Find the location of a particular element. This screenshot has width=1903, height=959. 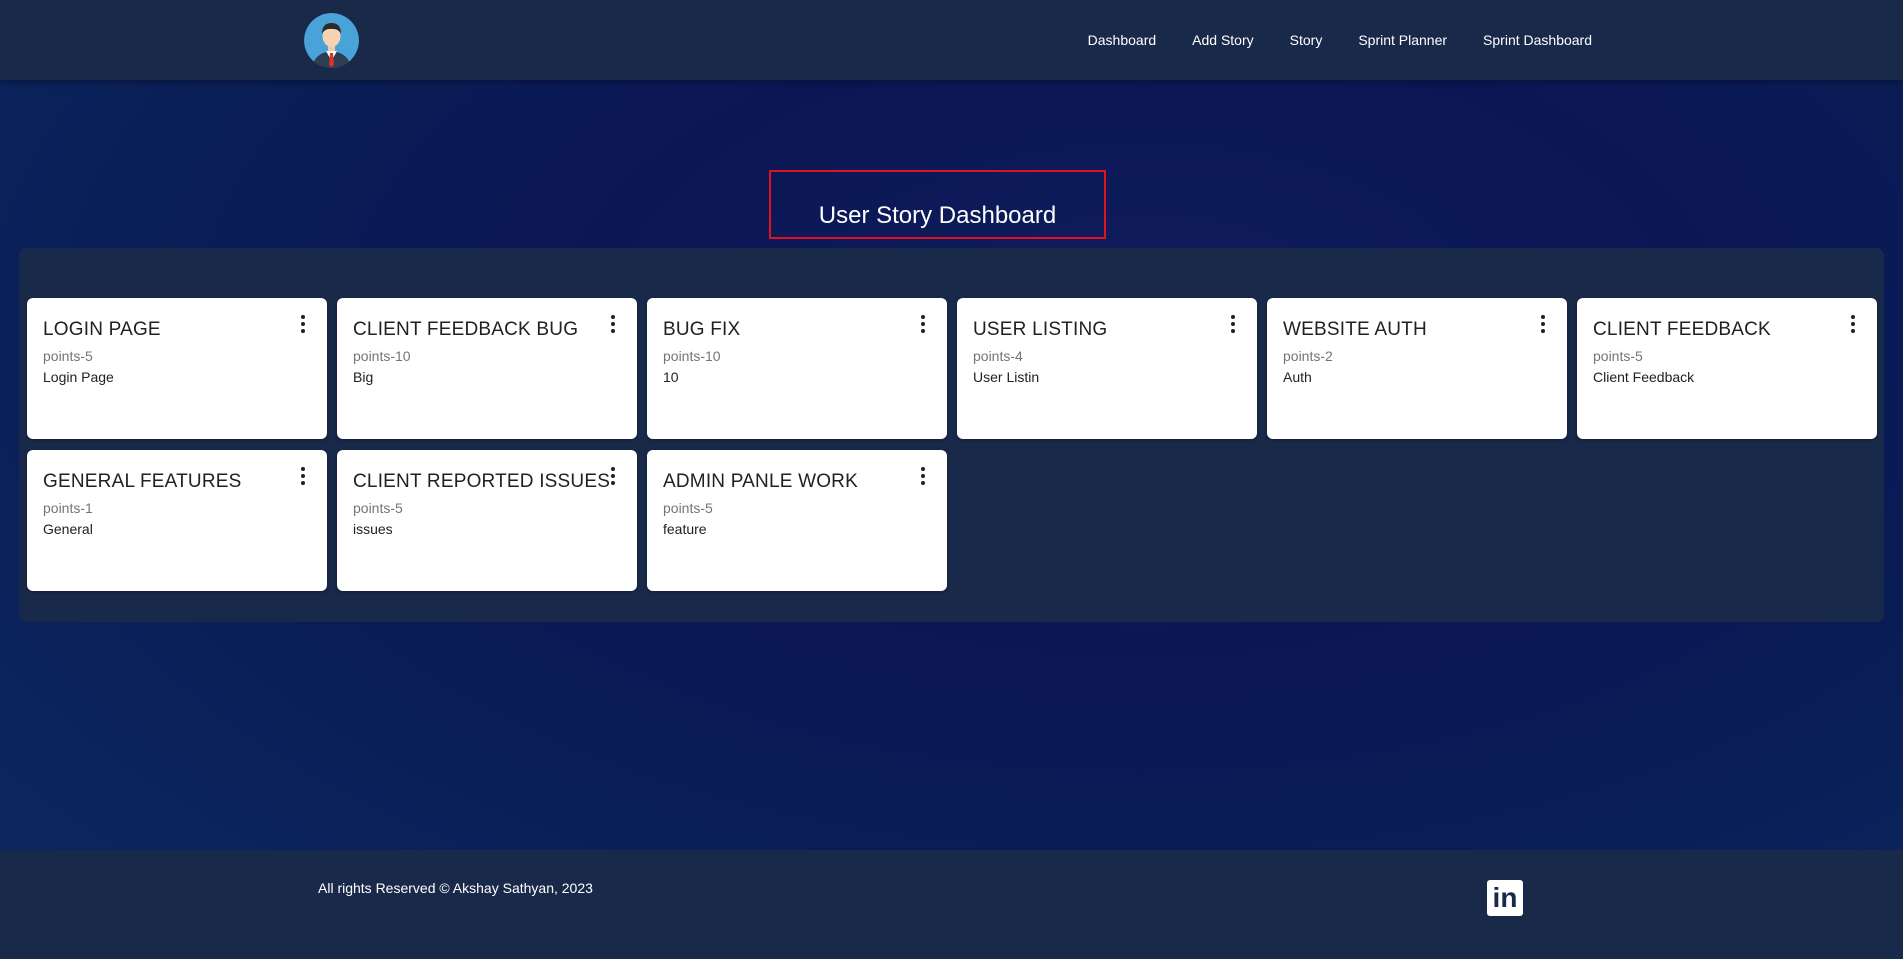

nav-link-add-story: Add Story is located at coordinates (1222, 40).